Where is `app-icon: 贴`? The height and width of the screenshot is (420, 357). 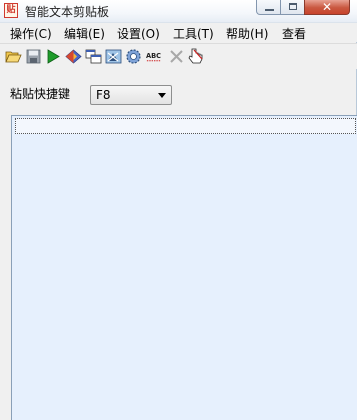
app-icon: 贴 is located at coordinates (11, 10).